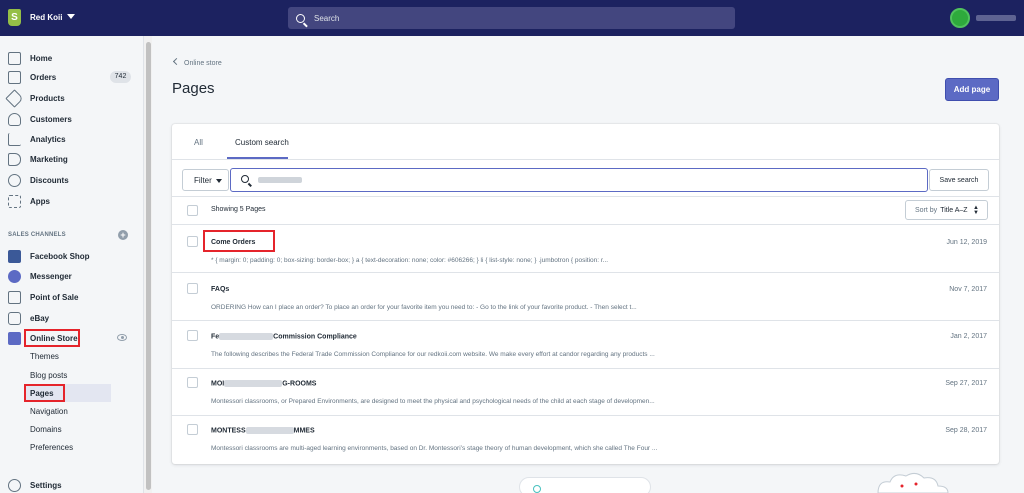  I want to click on page-title-link: MOI G-ROOMS, so click(263, 383).